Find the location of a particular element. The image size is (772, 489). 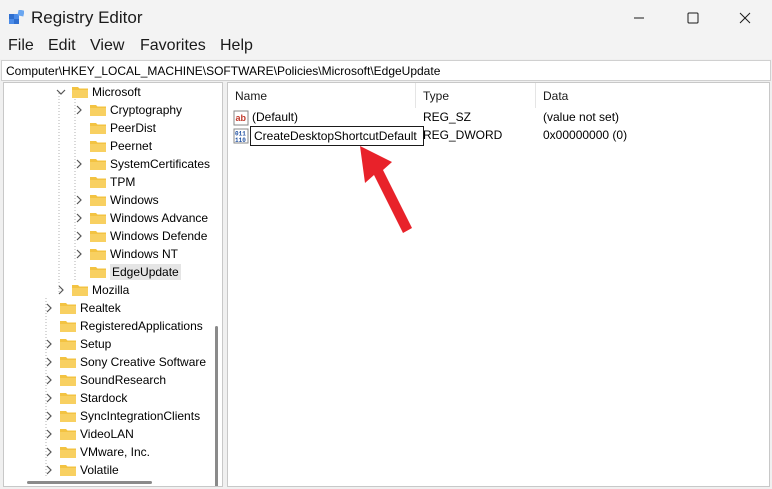

registry-editor-icon is located at coordinates (16, 17).